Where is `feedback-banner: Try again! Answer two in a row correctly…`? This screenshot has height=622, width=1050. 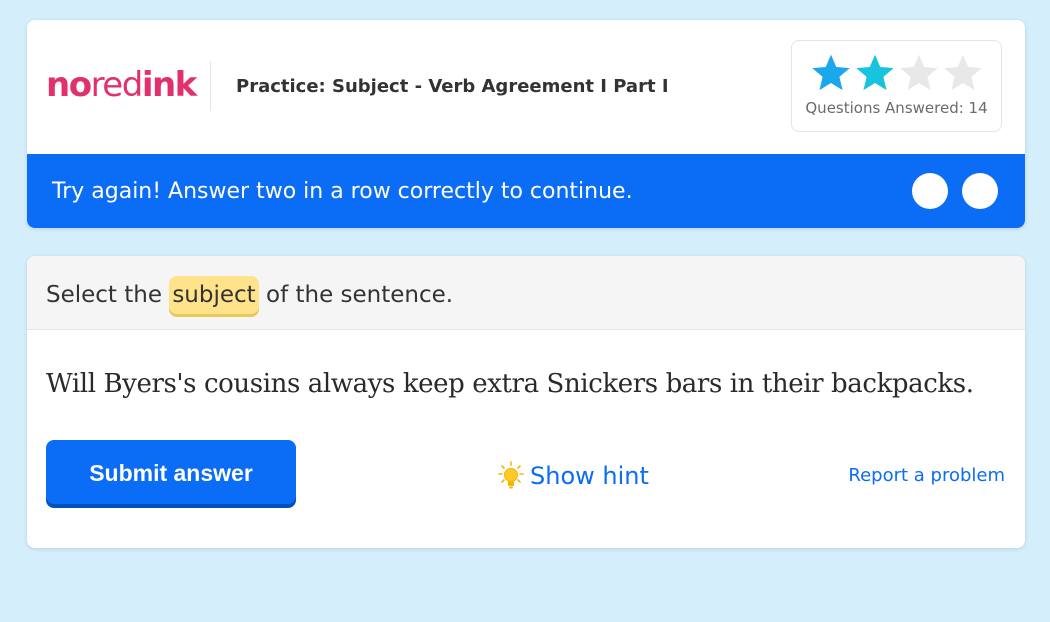
feedback-banner: Try again! Answer two in a row correctly… is located at coordinates (526, 191).